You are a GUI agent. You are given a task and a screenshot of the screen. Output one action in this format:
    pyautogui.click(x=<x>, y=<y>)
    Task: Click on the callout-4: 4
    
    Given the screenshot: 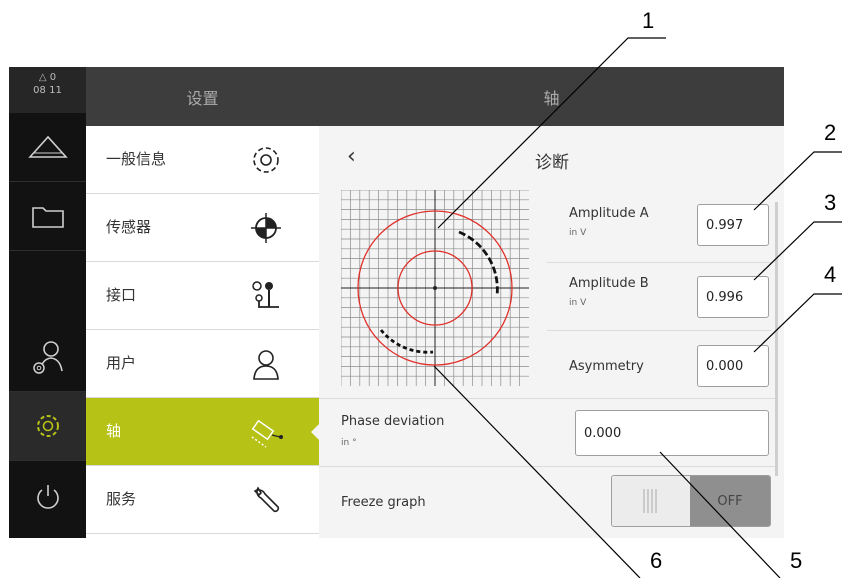 What is the action you would take?
    pyautogui.click(x=830, y=274)
    